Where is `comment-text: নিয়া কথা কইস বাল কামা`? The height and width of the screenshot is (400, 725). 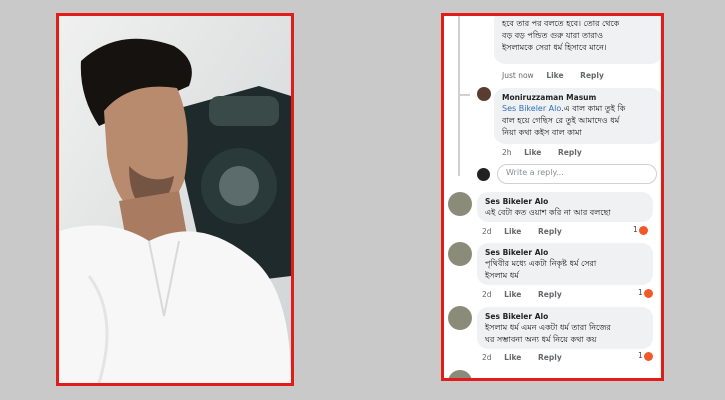 comment-text: নিয়া কথা কইস বাল কামা is located at coordinates (542, 132).